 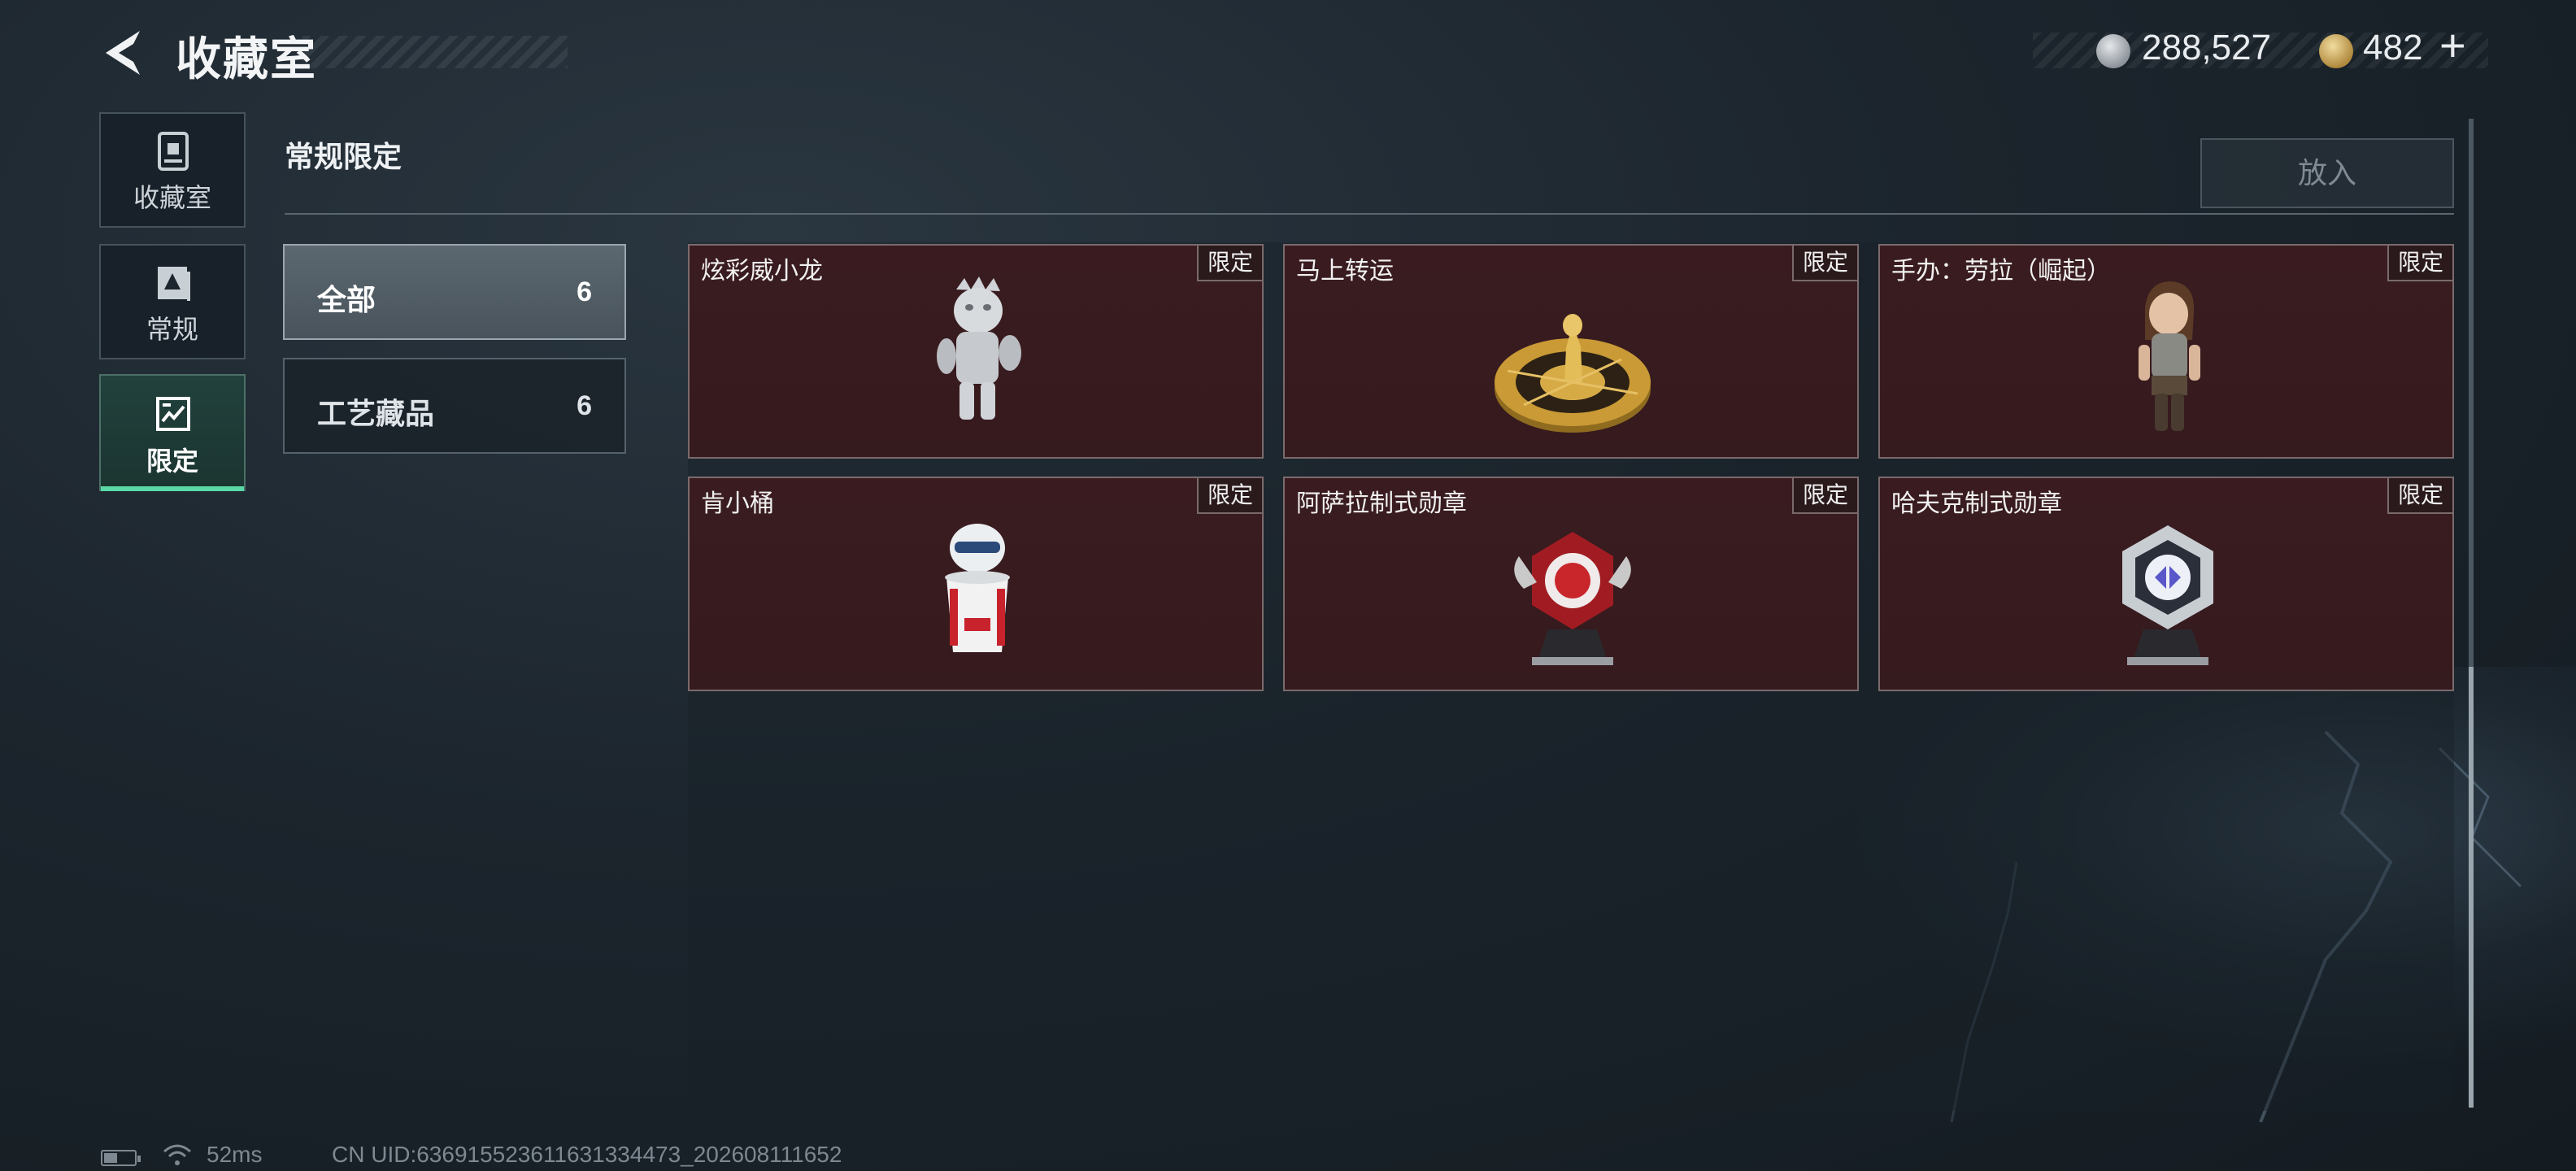 What do you see at coordinates (174, 151) in the screenshot?
I see `trophy-case-icon` at bounding box center [174, 151].